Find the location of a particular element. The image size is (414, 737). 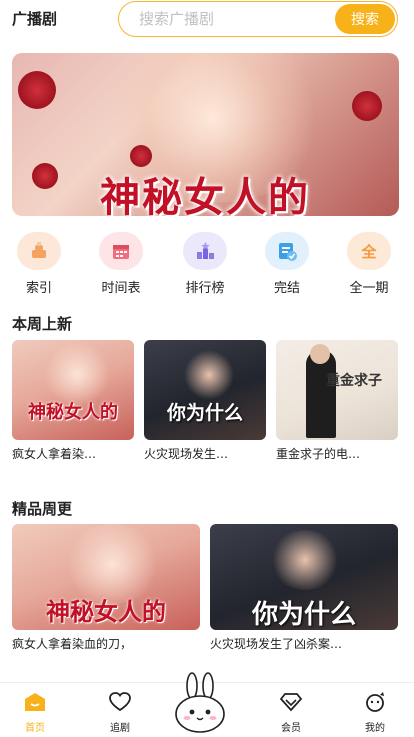

header: 广播剧 搜索 is located at coordinates (207, 20).